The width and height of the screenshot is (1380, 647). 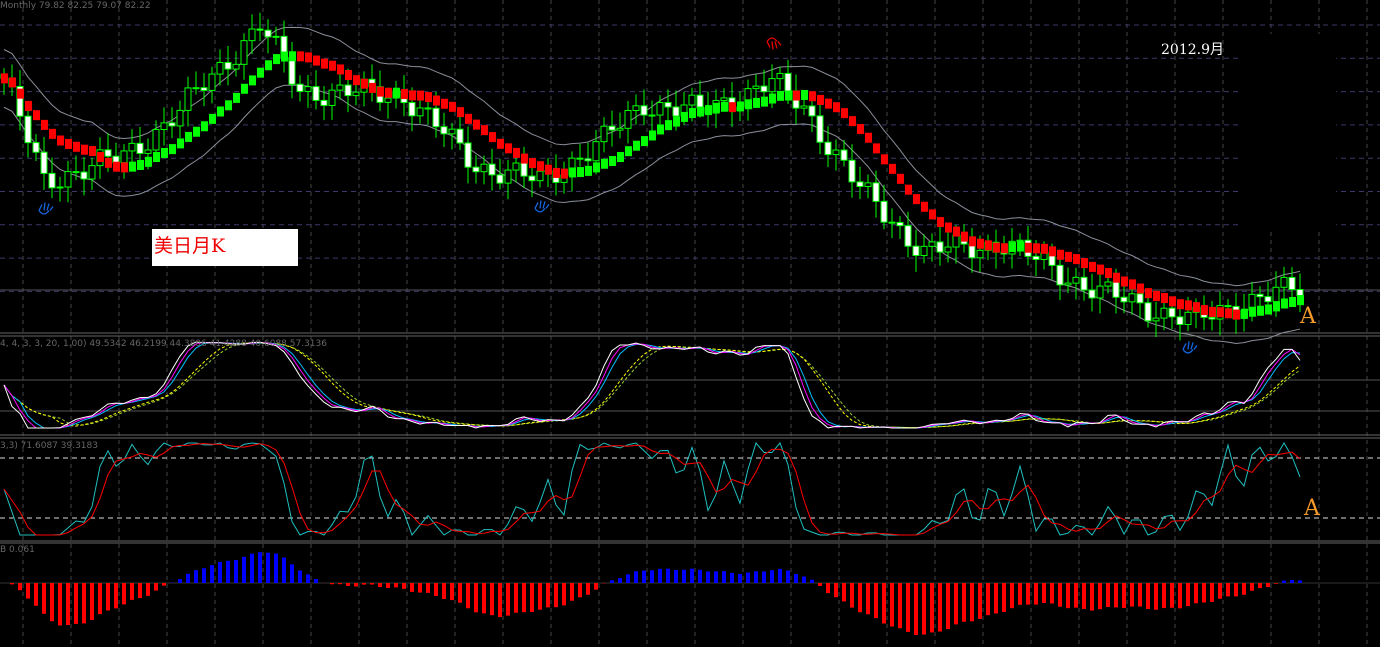 I want to click on main-legend: Monthly 79.82 82.25 79.07 82.22, so click(x=75, y=6).